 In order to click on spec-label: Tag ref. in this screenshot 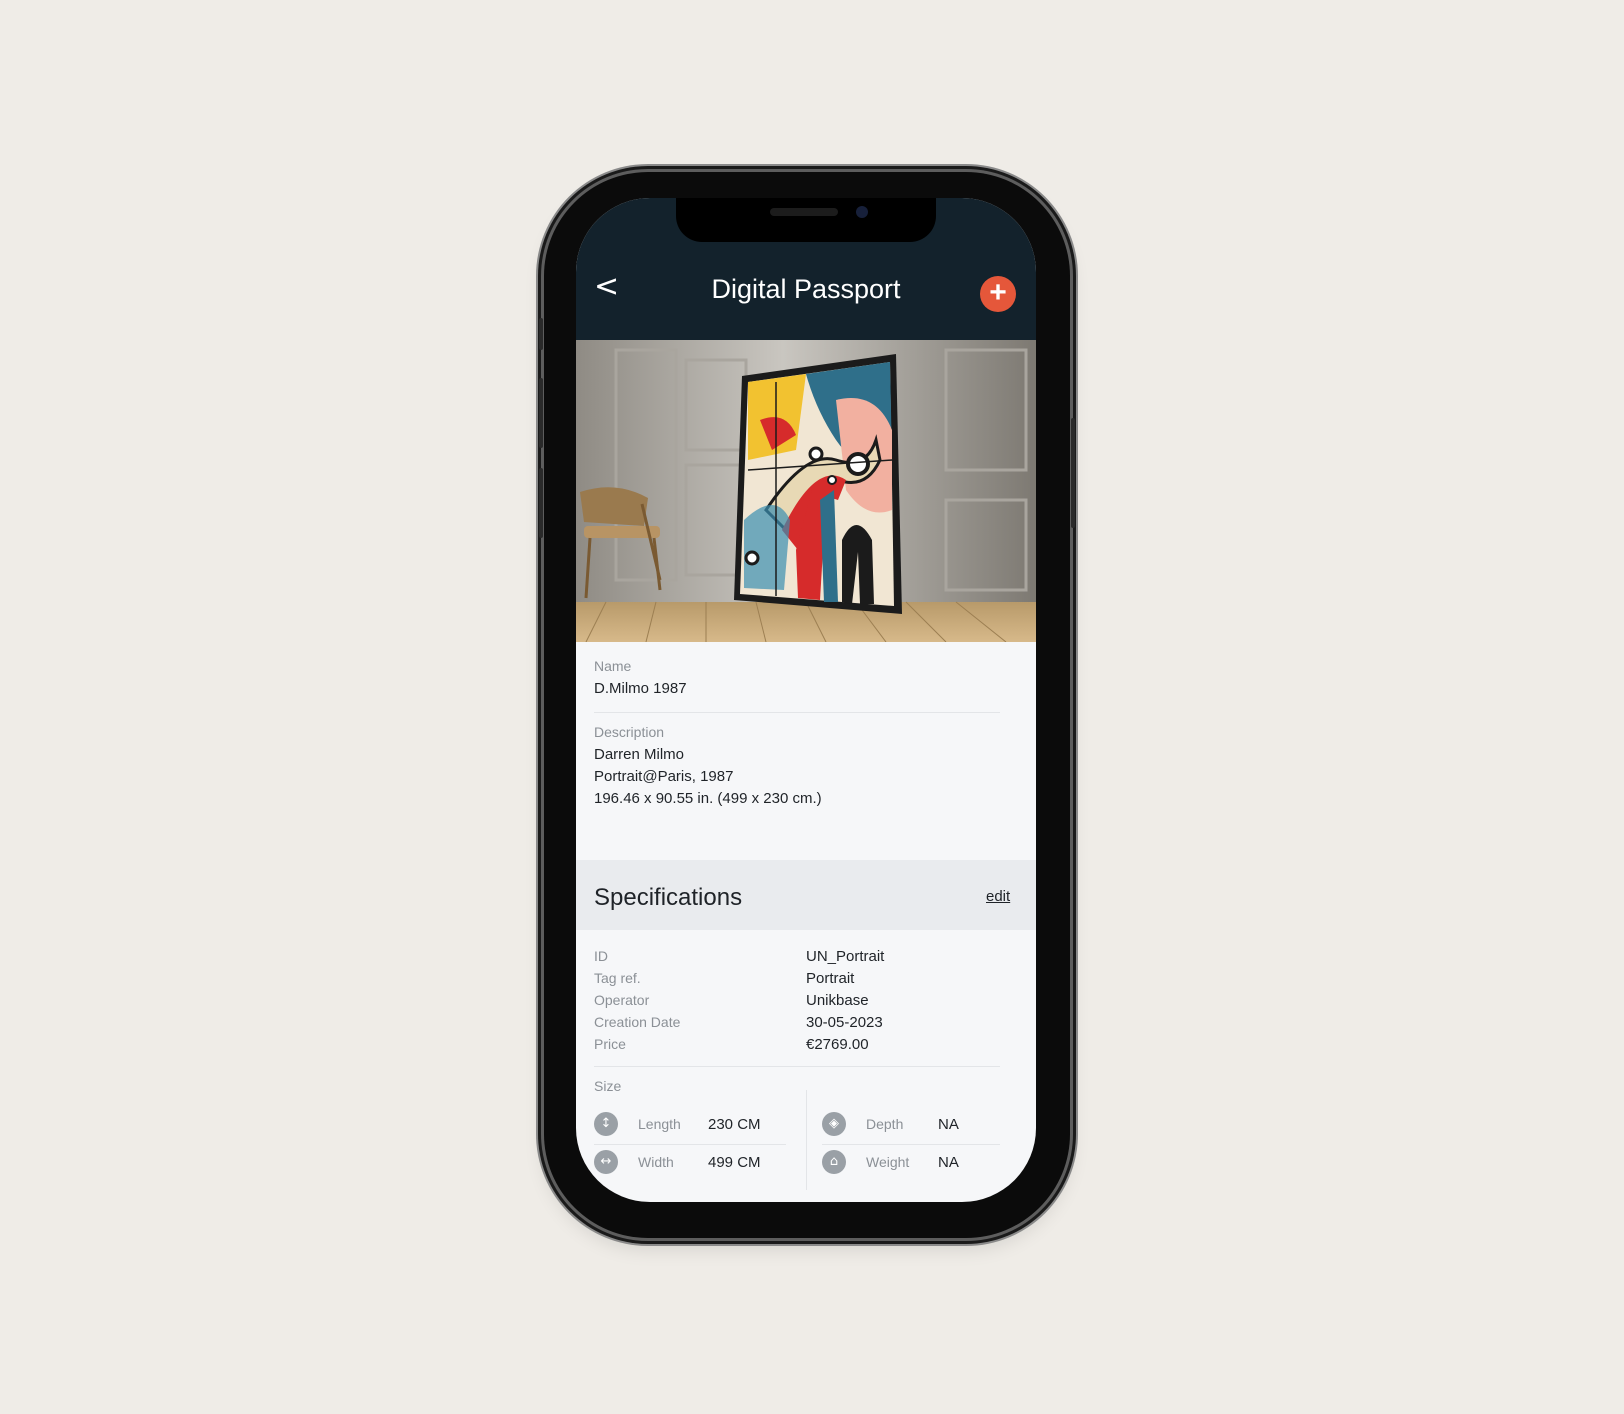, I will do `click(617, 978)`.